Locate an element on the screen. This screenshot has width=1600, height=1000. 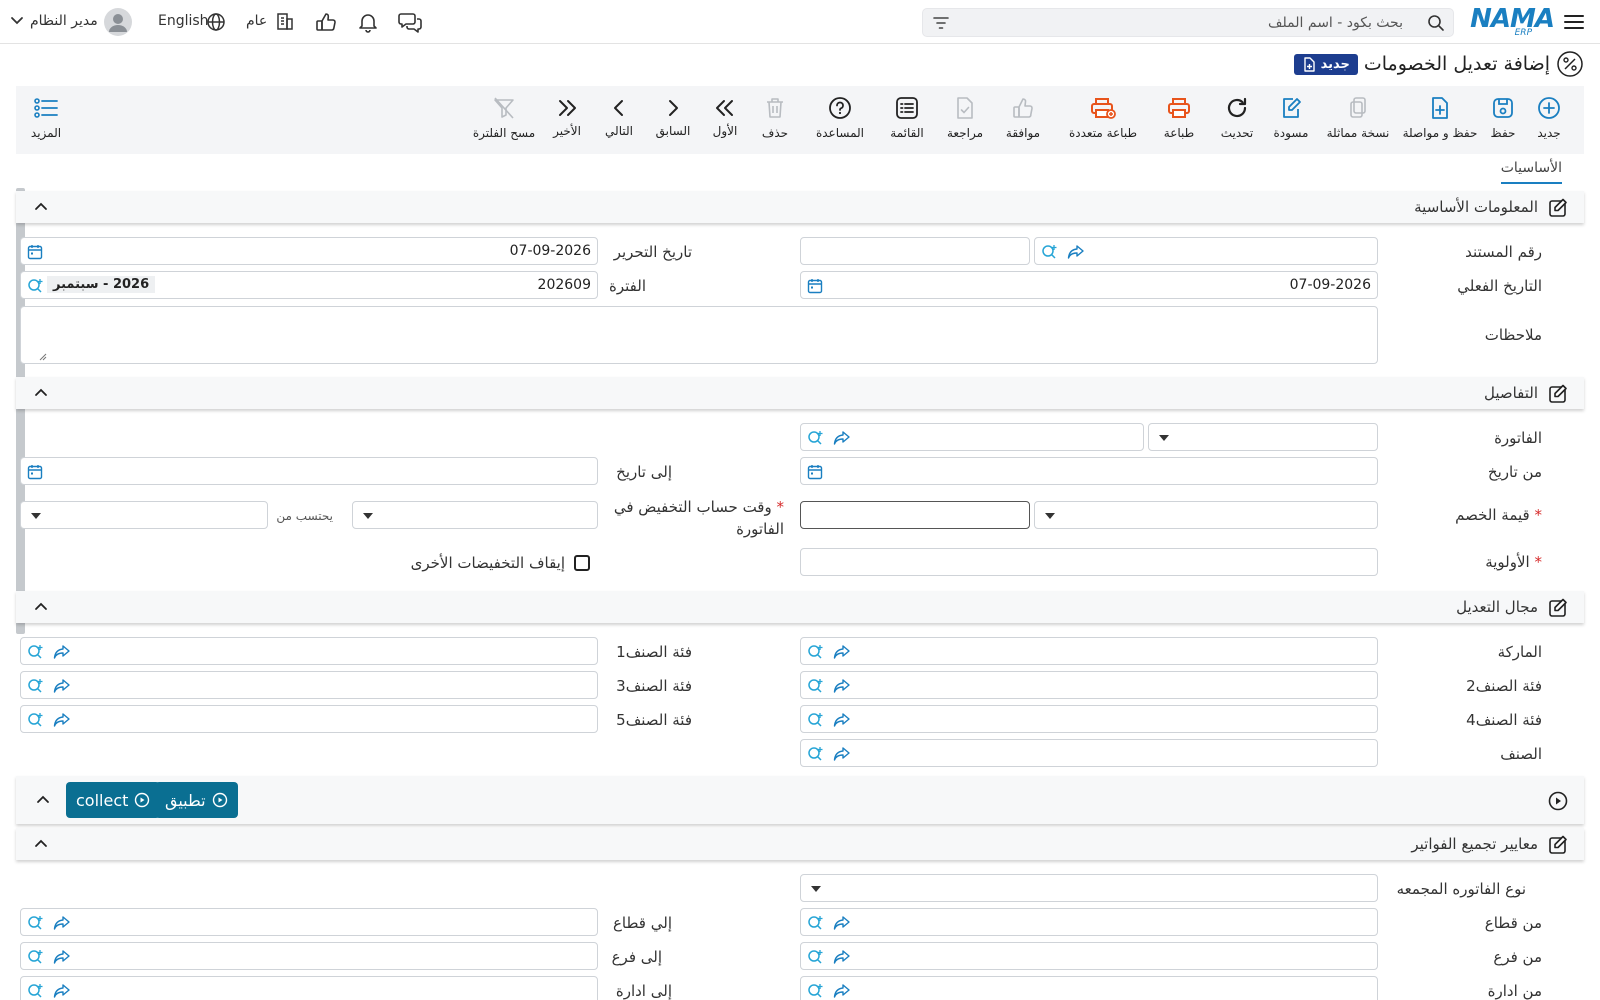
calc-from-select is located at coordinates (144, 515).